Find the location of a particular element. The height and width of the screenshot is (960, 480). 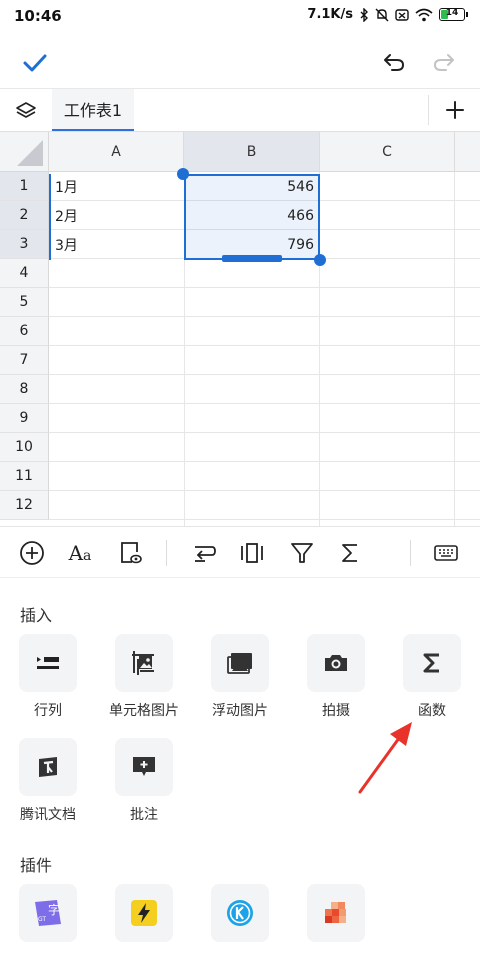

confirm-check-icon is located at coordinates (35, 63).